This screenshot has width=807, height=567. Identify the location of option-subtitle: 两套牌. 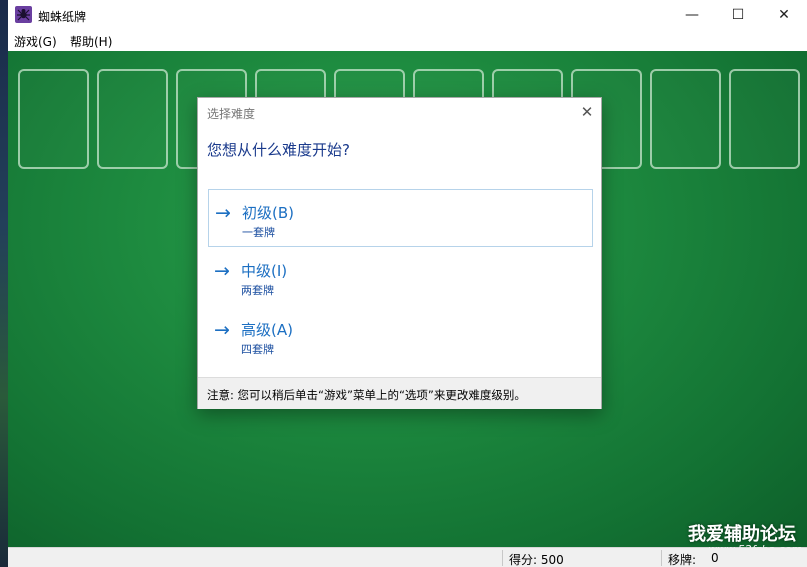
(257, 290).